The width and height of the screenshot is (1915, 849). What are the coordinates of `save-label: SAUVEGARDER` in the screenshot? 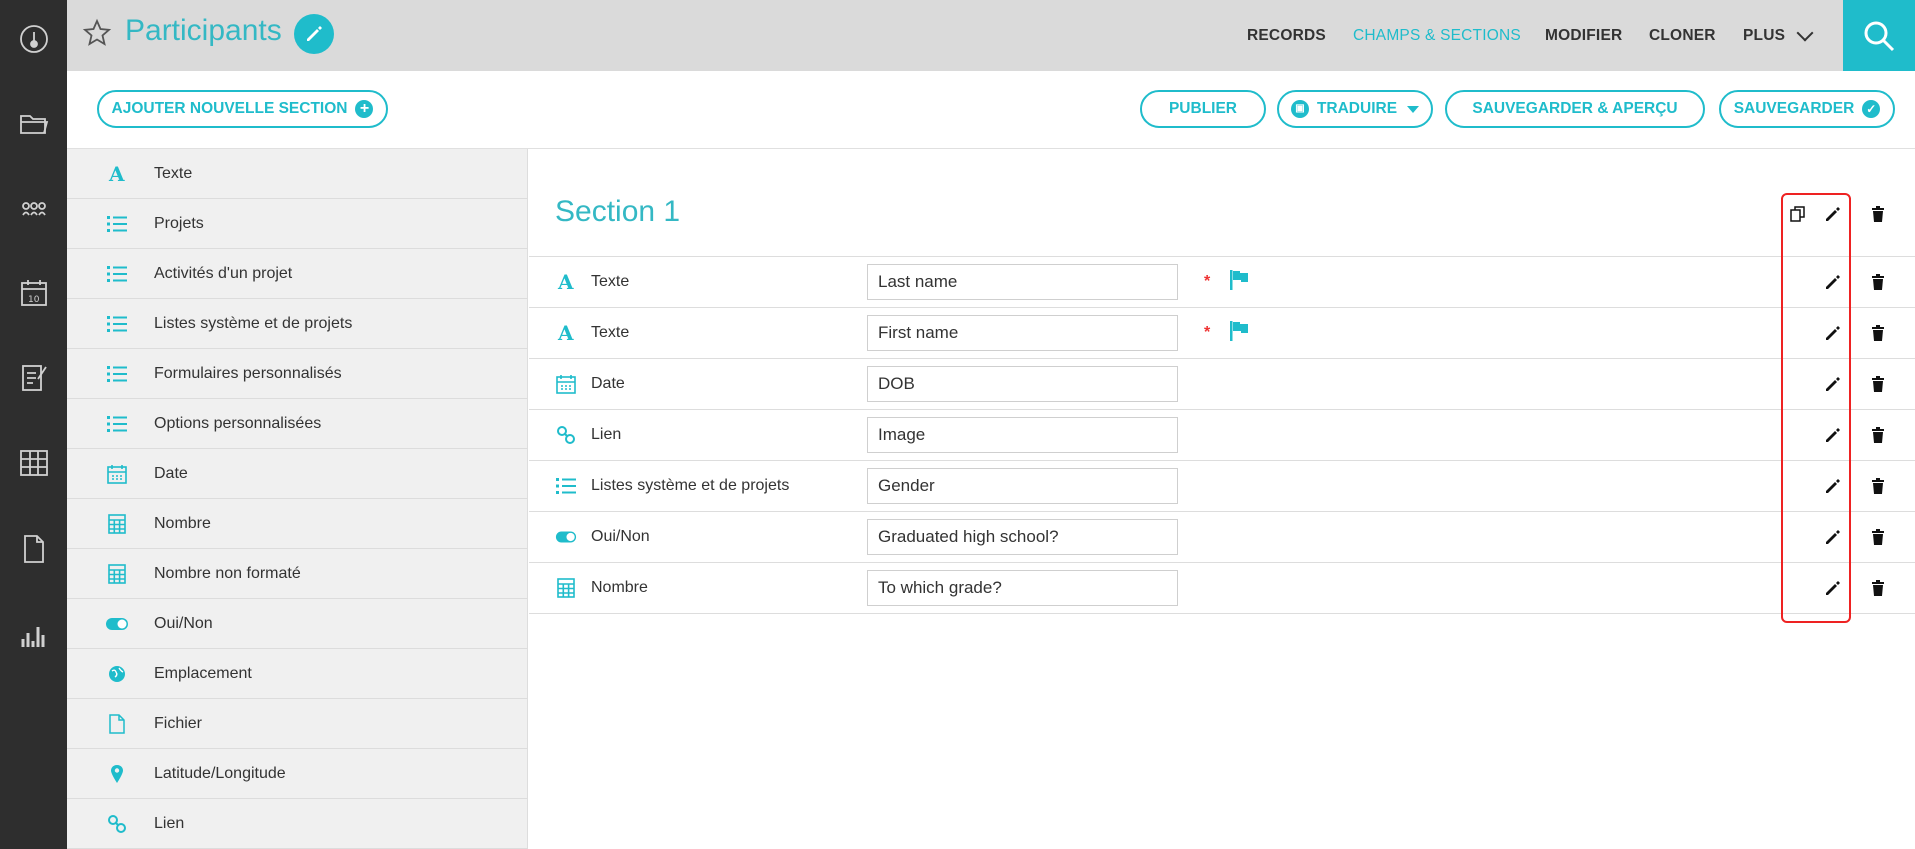 It's located at (1794, 108).